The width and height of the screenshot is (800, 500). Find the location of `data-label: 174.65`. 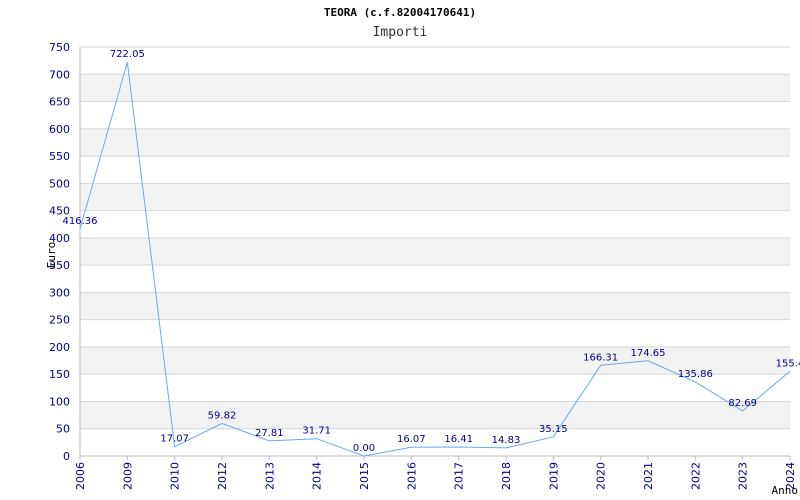

data-label: 174.65 is located at coordinates (648, 353).